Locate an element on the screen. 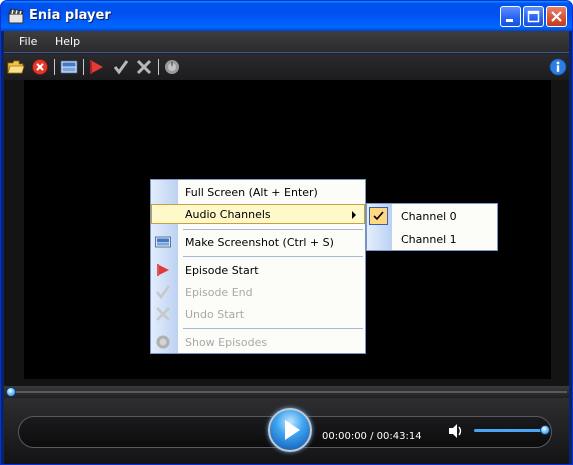 This screenshot has width=573, height=465. volume-slider-handle is located at coordinates (545, 430).